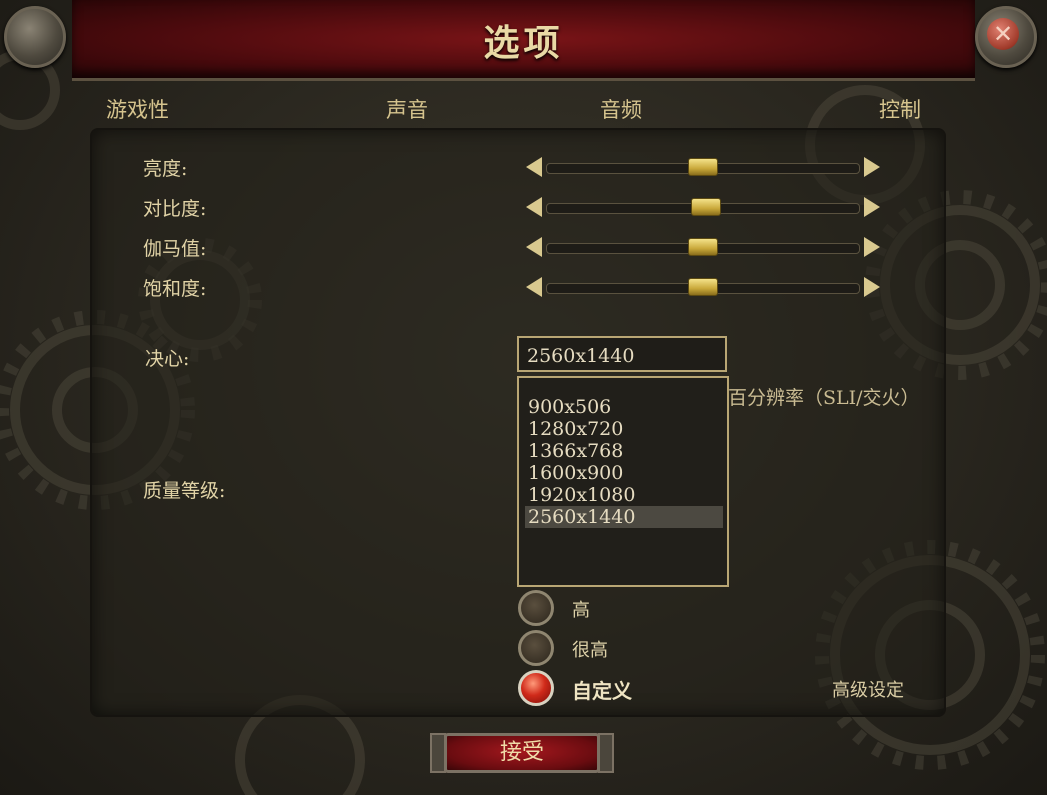 The image size is (1047, 795). I want to click on tab-controls: 控制, so click(900, 109).